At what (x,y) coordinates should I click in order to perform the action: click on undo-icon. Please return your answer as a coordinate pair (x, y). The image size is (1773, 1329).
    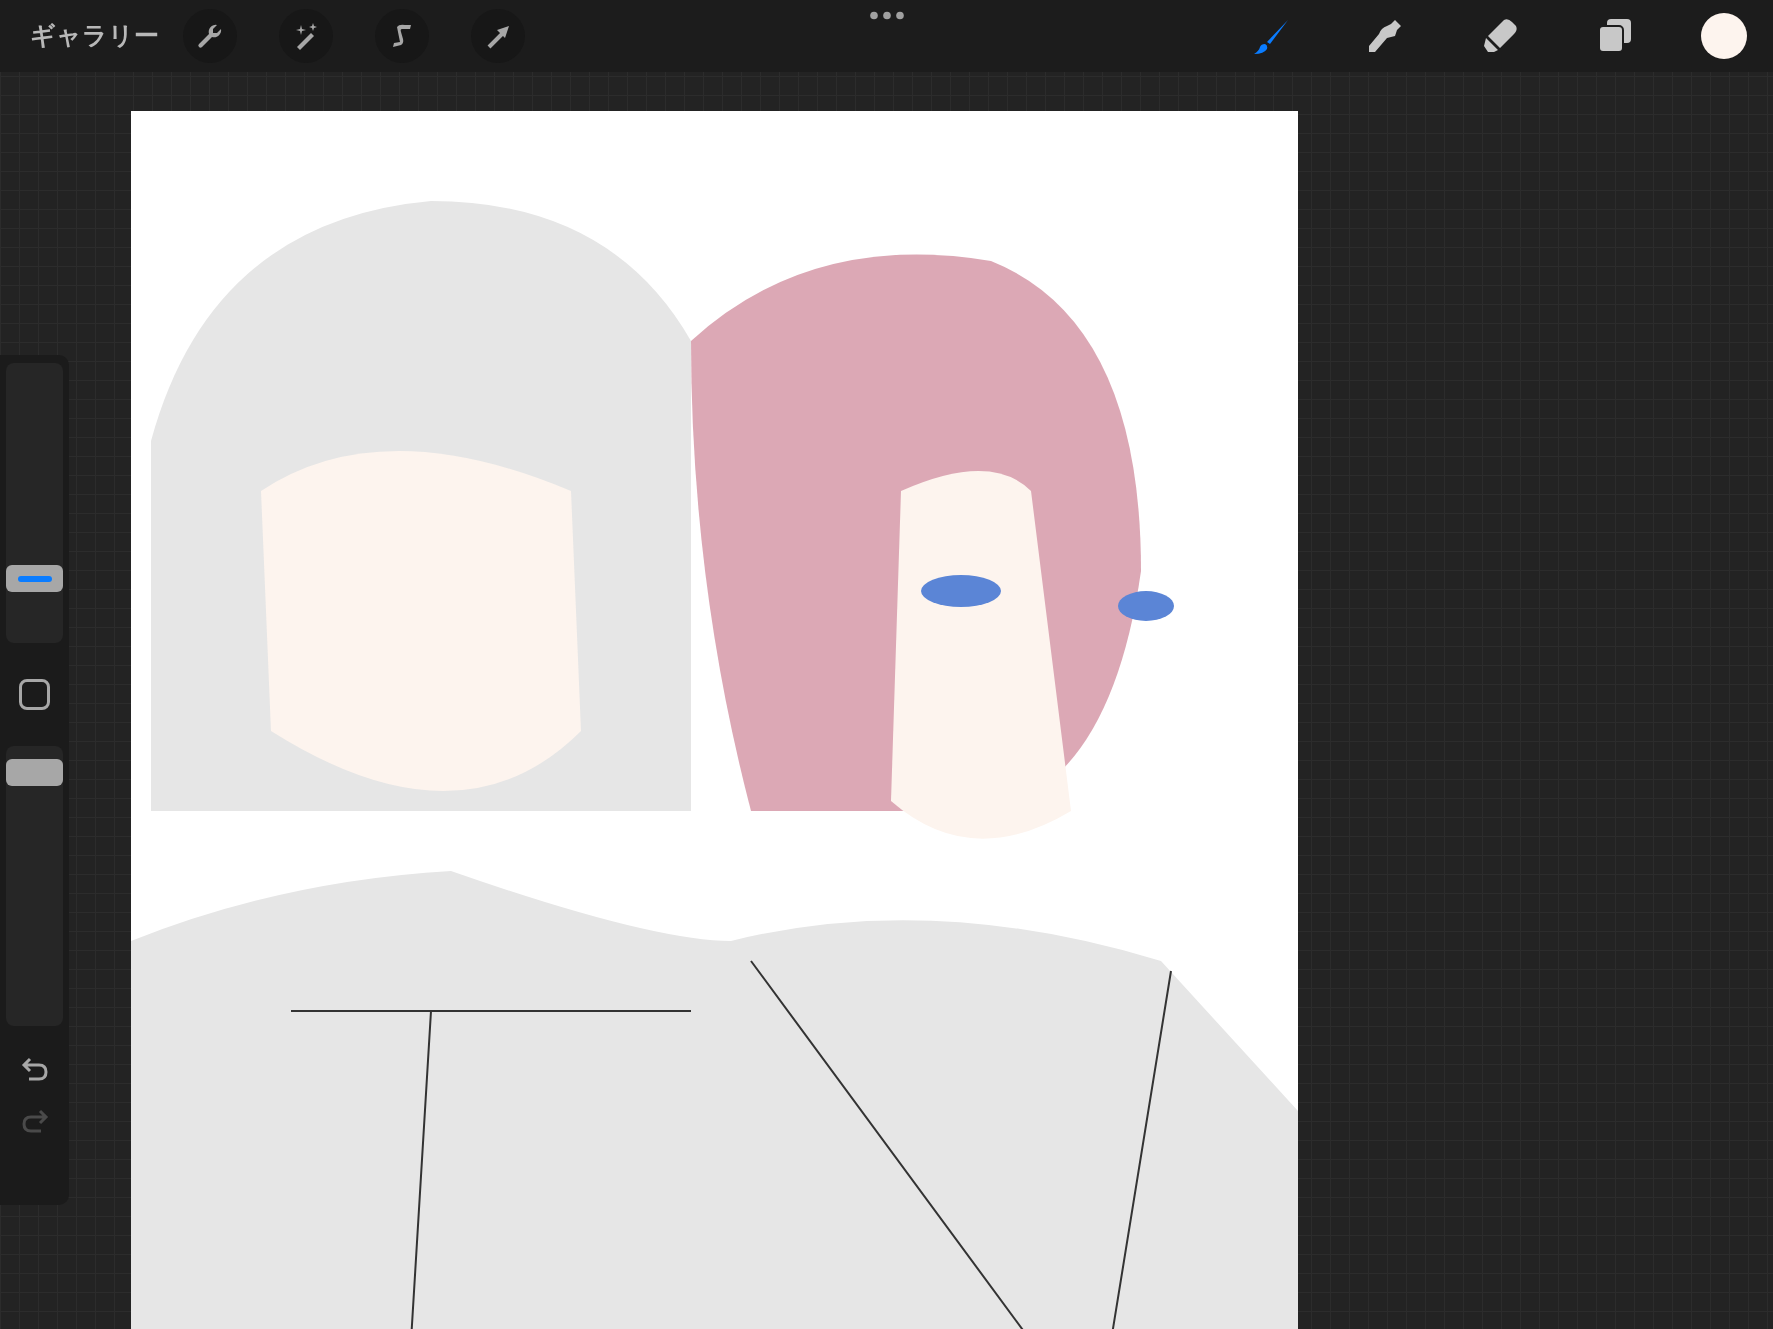
    Looking at the image, I should click on (34, 1068).